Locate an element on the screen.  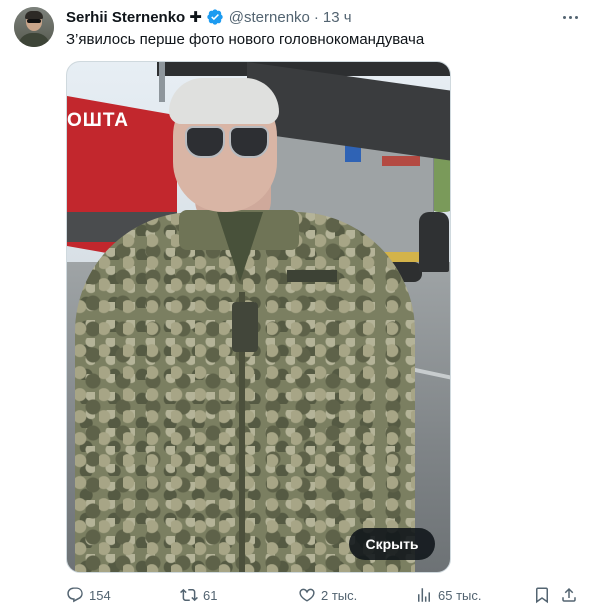
bookmark-button is located at coordinates (542, 595).